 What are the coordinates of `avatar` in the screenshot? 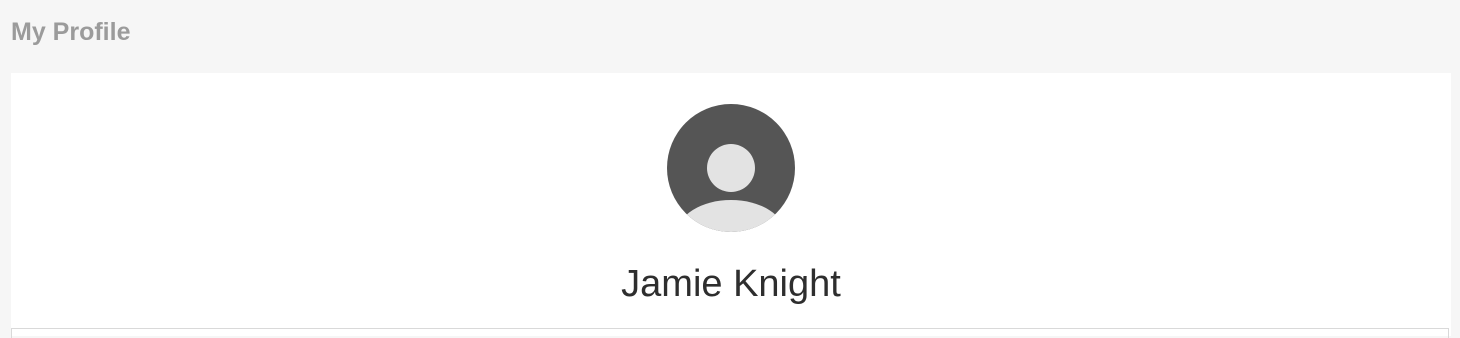 It's located at (731, 168).